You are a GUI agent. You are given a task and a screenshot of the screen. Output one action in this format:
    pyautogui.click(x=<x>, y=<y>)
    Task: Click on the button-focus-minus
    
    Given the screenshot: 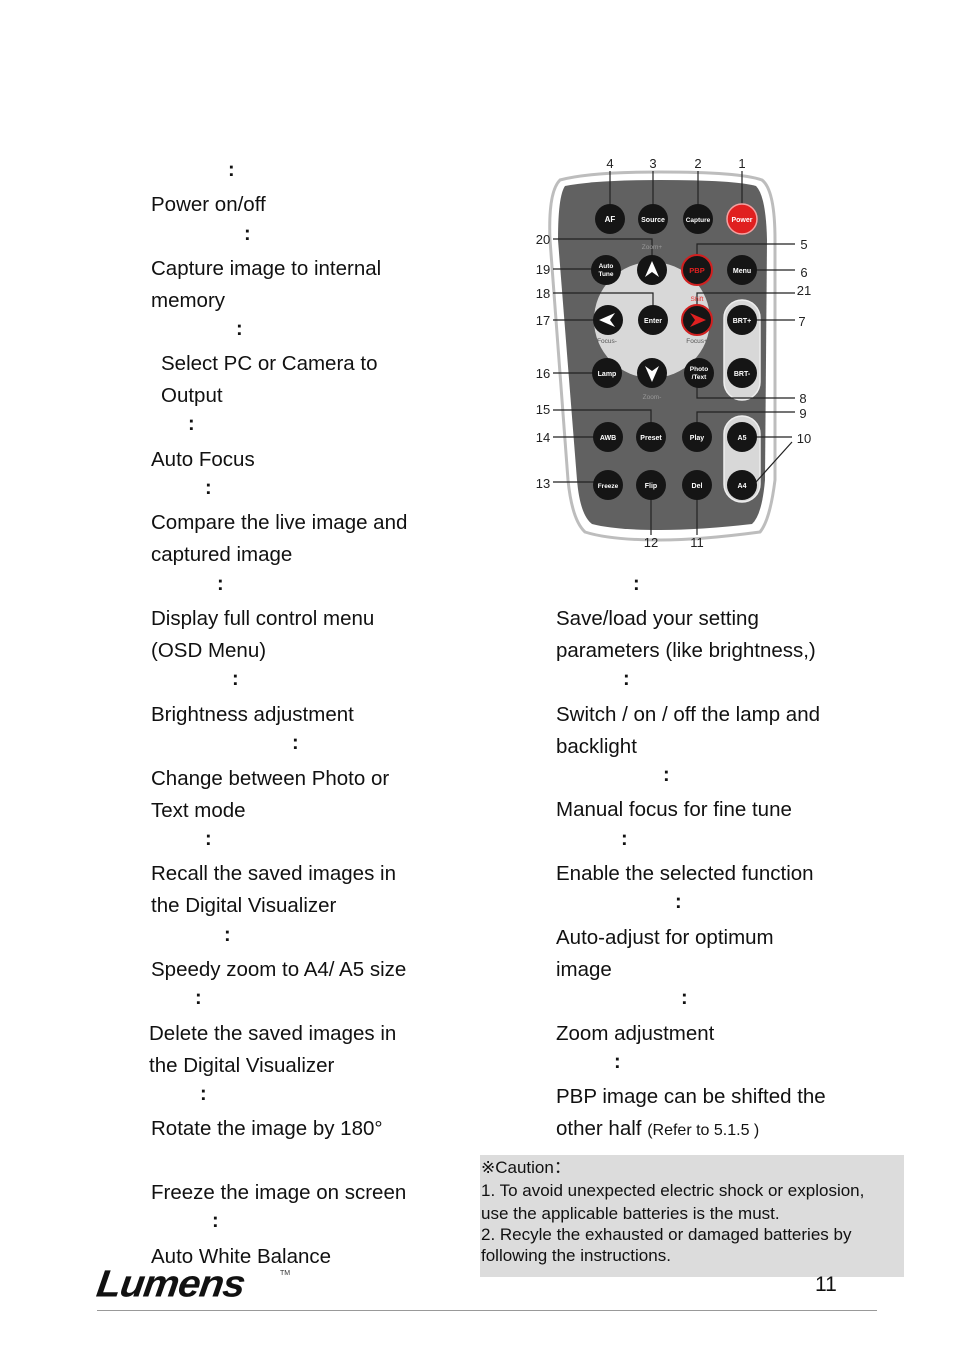 What is the action you would take?
    pyautogui.click(x=608, y=320)
    